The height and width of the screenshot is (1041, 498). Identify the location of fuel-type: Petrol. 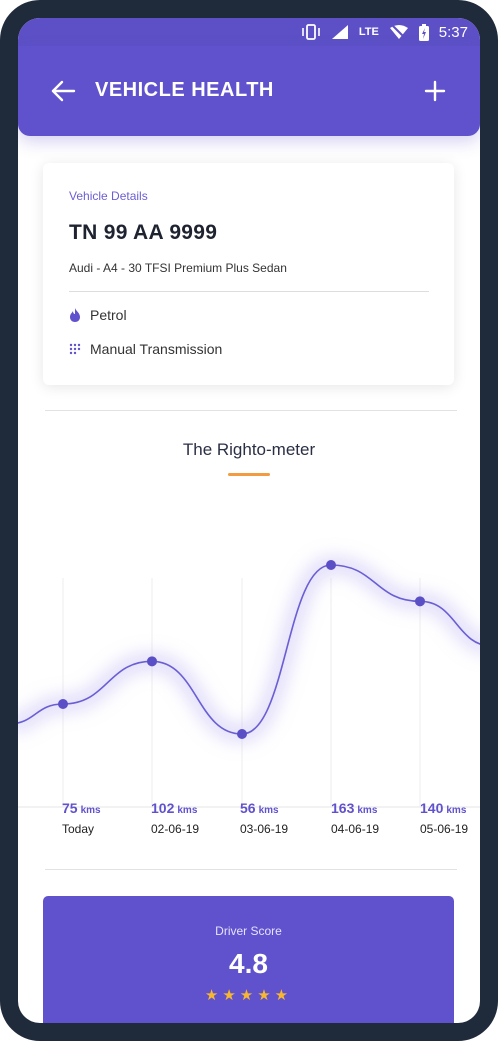
(98, 315).